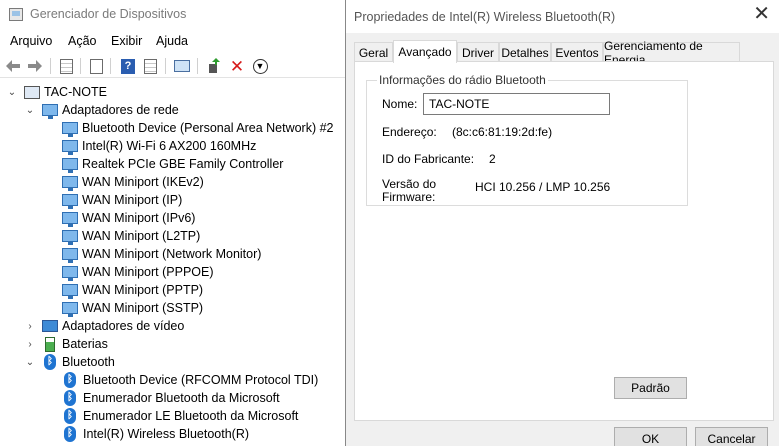  I want to click on forward-button, so click(35, 66).